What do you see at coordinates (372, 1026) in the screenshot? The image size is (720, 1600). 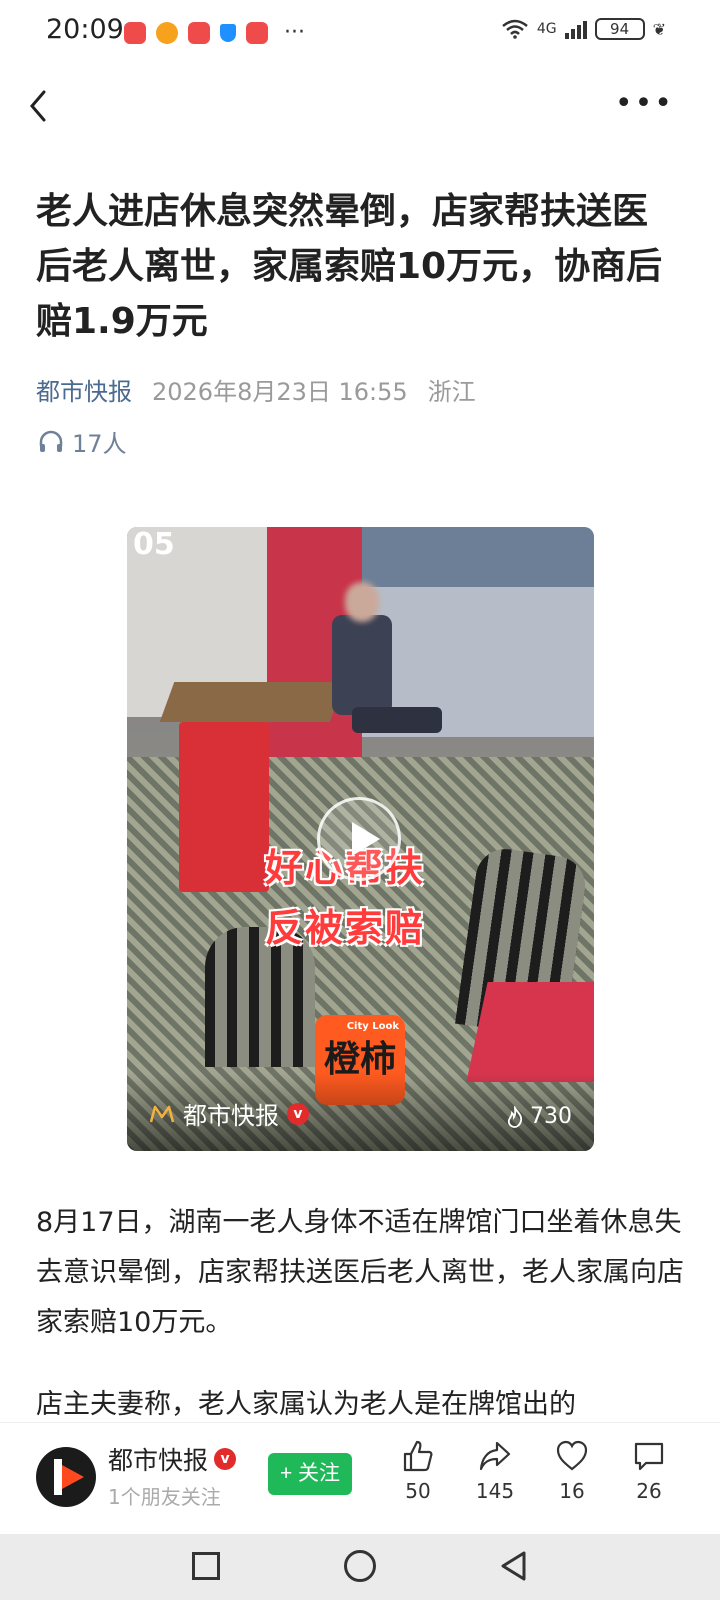 I see `video-logo-small: City Look` at bounding box center [372, 1026].